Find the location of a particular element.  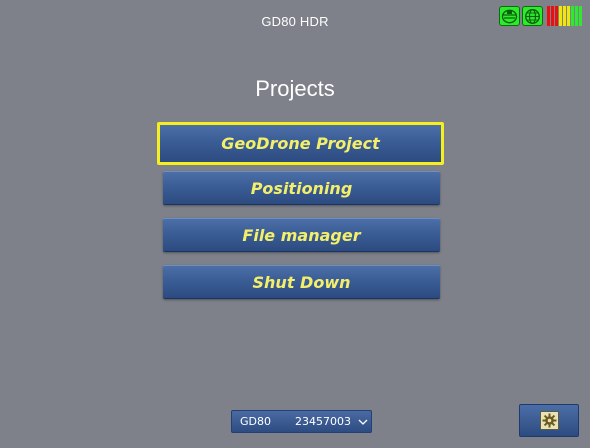

antenna-signal-icon is located at coordinates (509, 16).